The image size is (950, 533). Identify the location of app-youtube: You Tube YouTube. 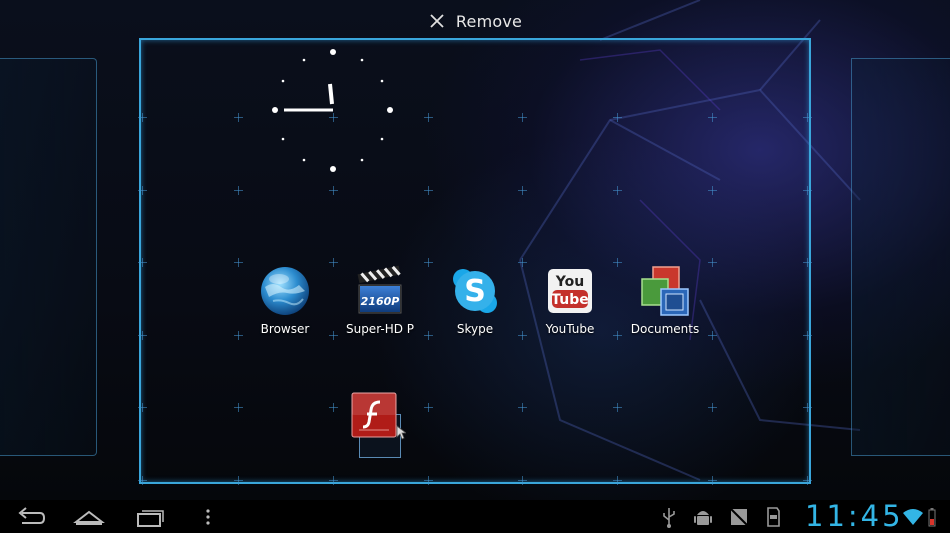
(570, 300).